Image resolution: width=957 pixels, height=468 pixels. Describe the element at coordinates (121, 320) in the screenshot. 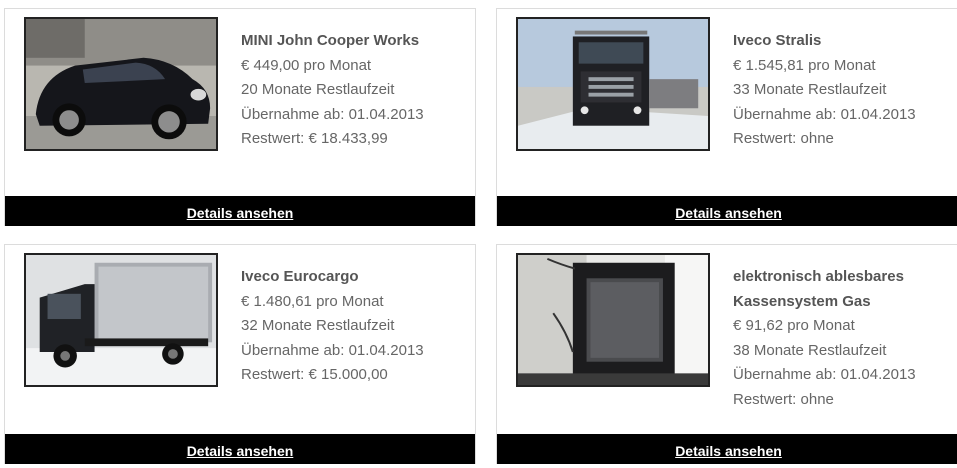

I see `box-truck-photo` at that location.